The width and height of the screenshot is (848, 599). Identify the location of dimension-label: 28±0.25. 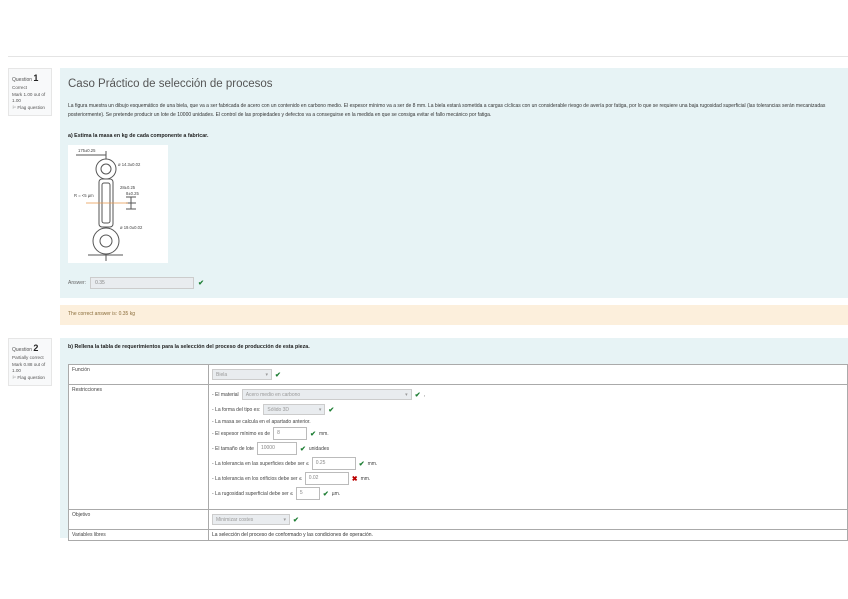
(128, 187).